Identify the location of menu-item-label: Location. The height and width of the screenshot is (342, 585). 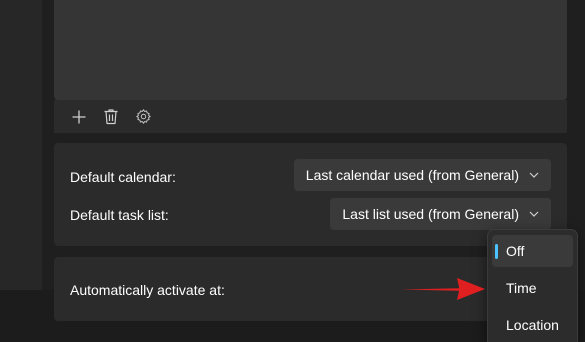
(532, 325).